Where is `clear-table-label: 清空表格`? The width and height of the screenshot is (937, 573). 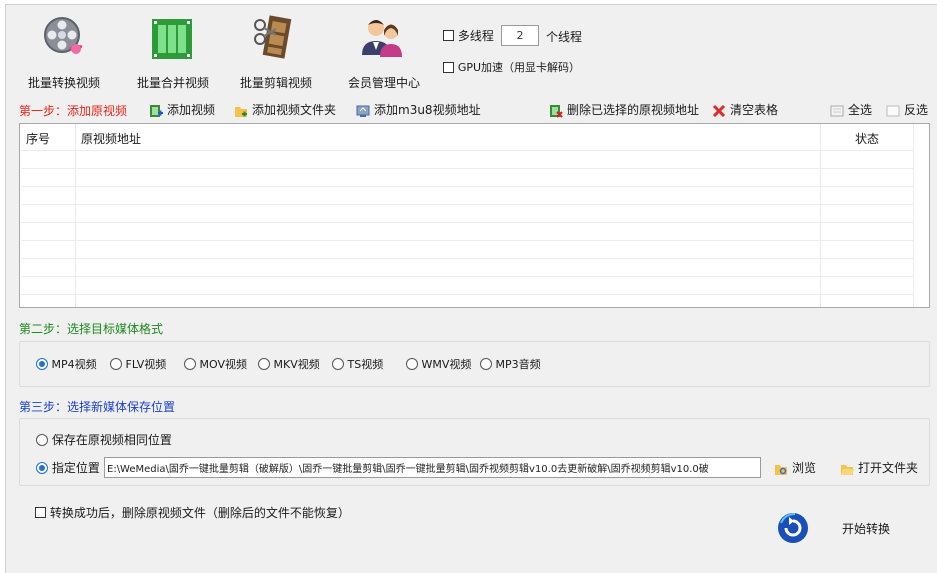 clear-table-label: 清空表格 is located at coordinates (754, 110).